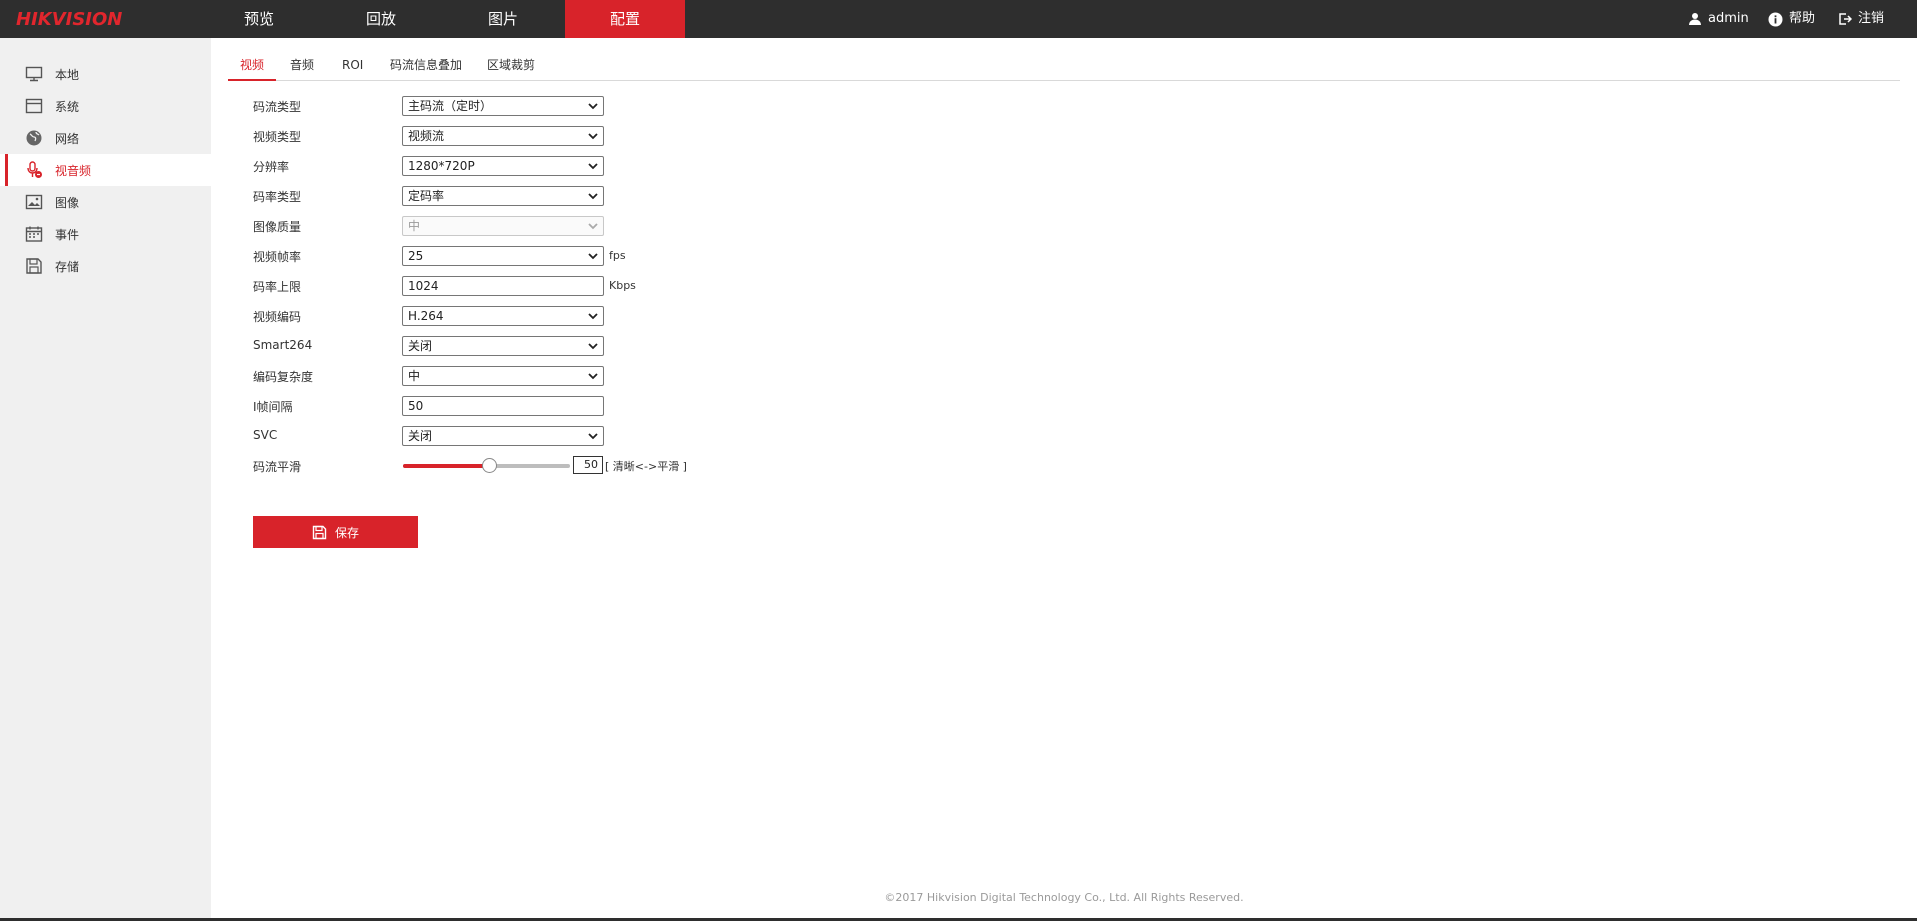  Describe the element at coordinates (302, 66) in the screenshot. I see `tab-audio: 音频` at that location.